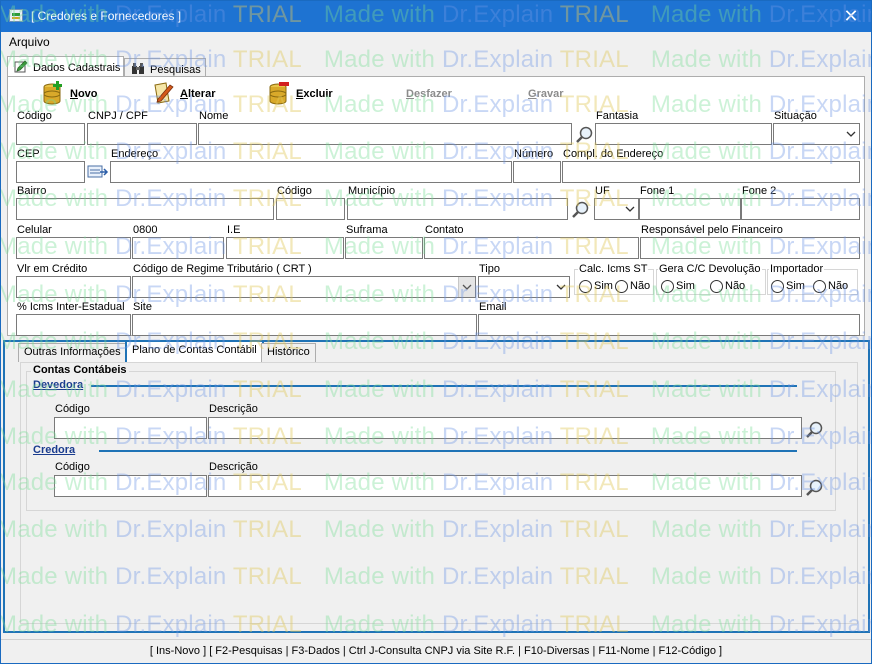 The image size is (872, 664). Describe the element at coordinates (838, 286) in the screenshot. I see `importador-nao-label: Não` at that location.